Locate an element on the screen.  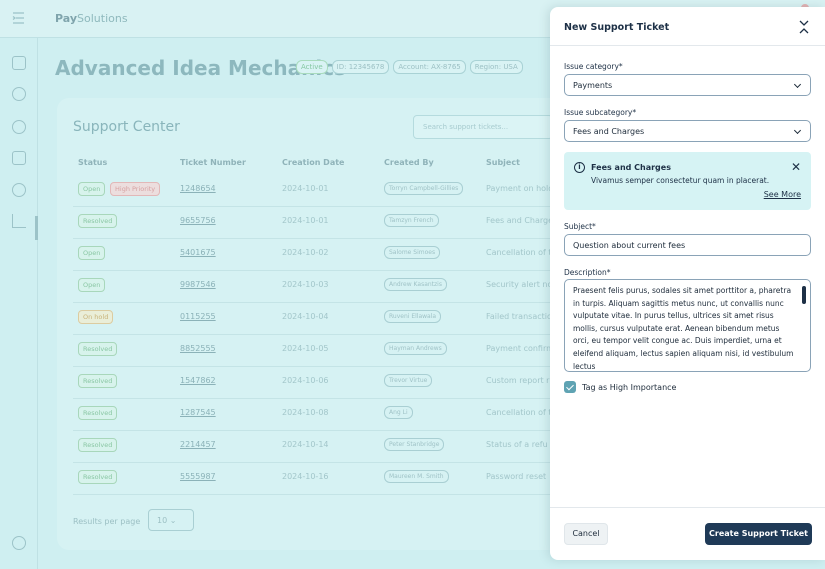
ticket-number-link: 1248654 is located at coordinates (198, 188).